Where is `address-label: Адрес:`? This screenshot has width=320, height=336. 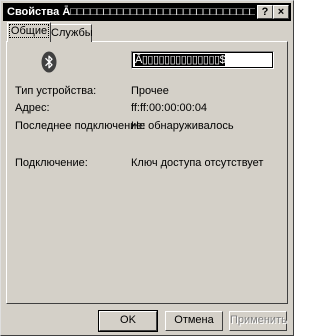
address-label: Адрес: is located at coordinates (32, 108).